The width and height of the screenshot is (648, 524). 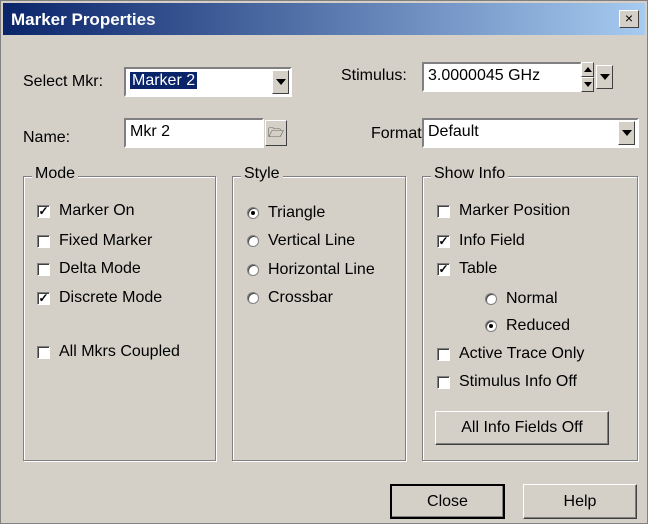 I want to click on format-label: Format:, so click(x=399, y=133).